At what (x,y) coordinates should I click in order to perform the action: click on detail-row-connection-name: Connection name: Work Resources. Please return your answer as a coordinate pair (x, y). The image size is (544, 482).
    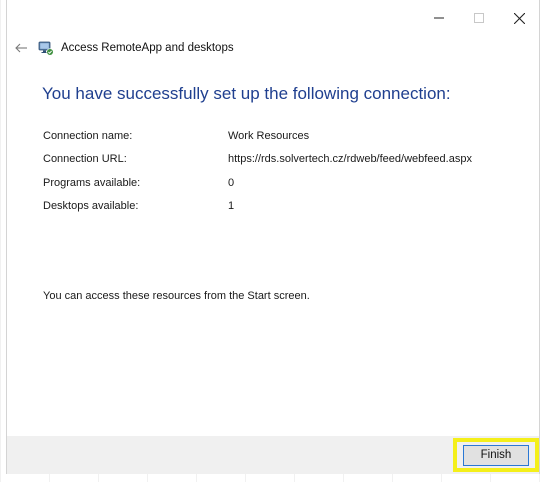
    Looking at the image, I should click on (257, 136).